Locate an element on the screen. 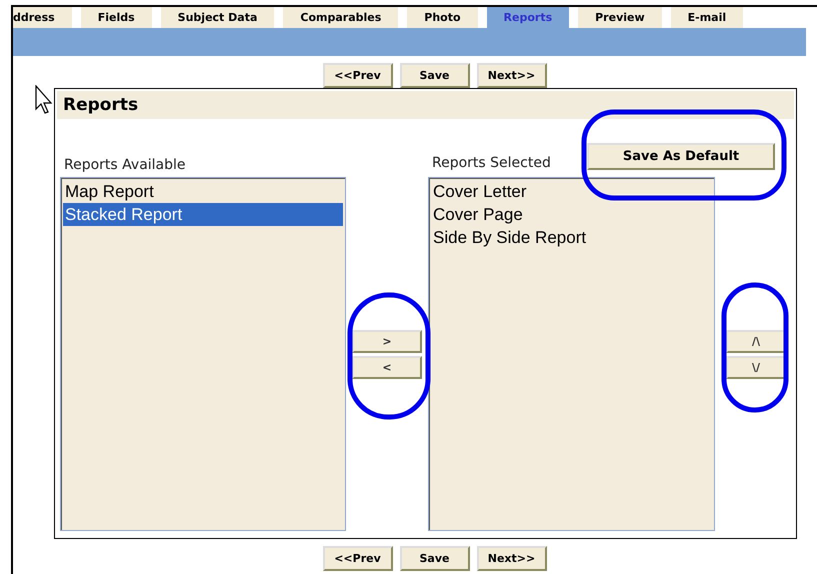  list-item: Map Report is located at coordinates (203, 191).